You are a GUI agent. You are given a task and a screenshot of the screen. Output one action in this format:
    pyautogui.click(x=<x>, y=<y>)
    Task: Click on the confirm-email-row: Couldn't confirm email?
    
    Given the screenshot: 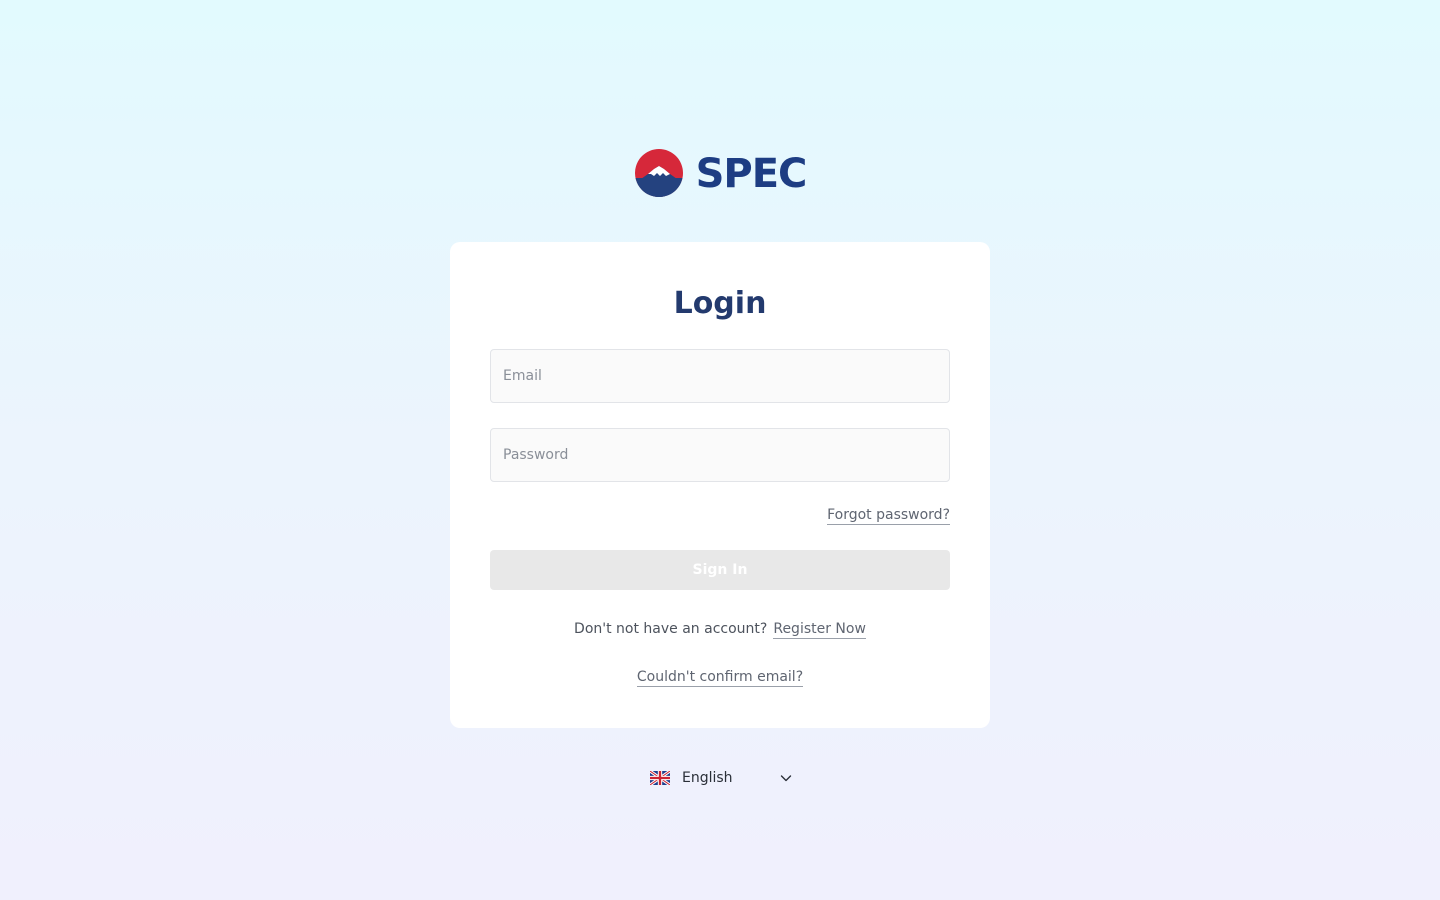 What is the action you would take?
    pyautogui.click(x=720, y=677)
    